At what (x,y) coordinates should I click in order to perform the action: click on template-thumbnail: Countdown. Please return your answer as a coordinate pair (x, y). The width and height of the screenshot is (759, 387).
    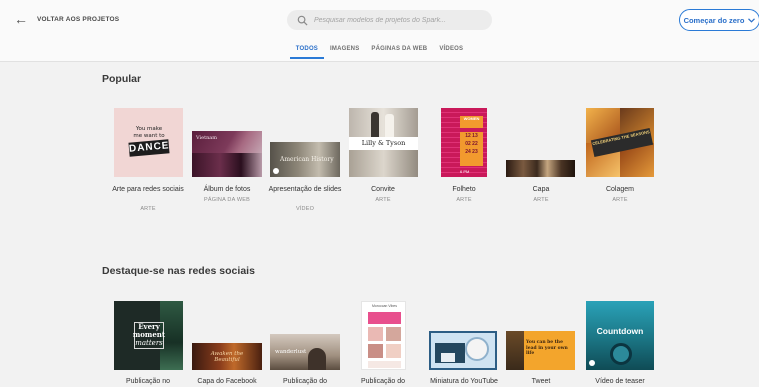
    Looking at the image, I should click on (620, 335).